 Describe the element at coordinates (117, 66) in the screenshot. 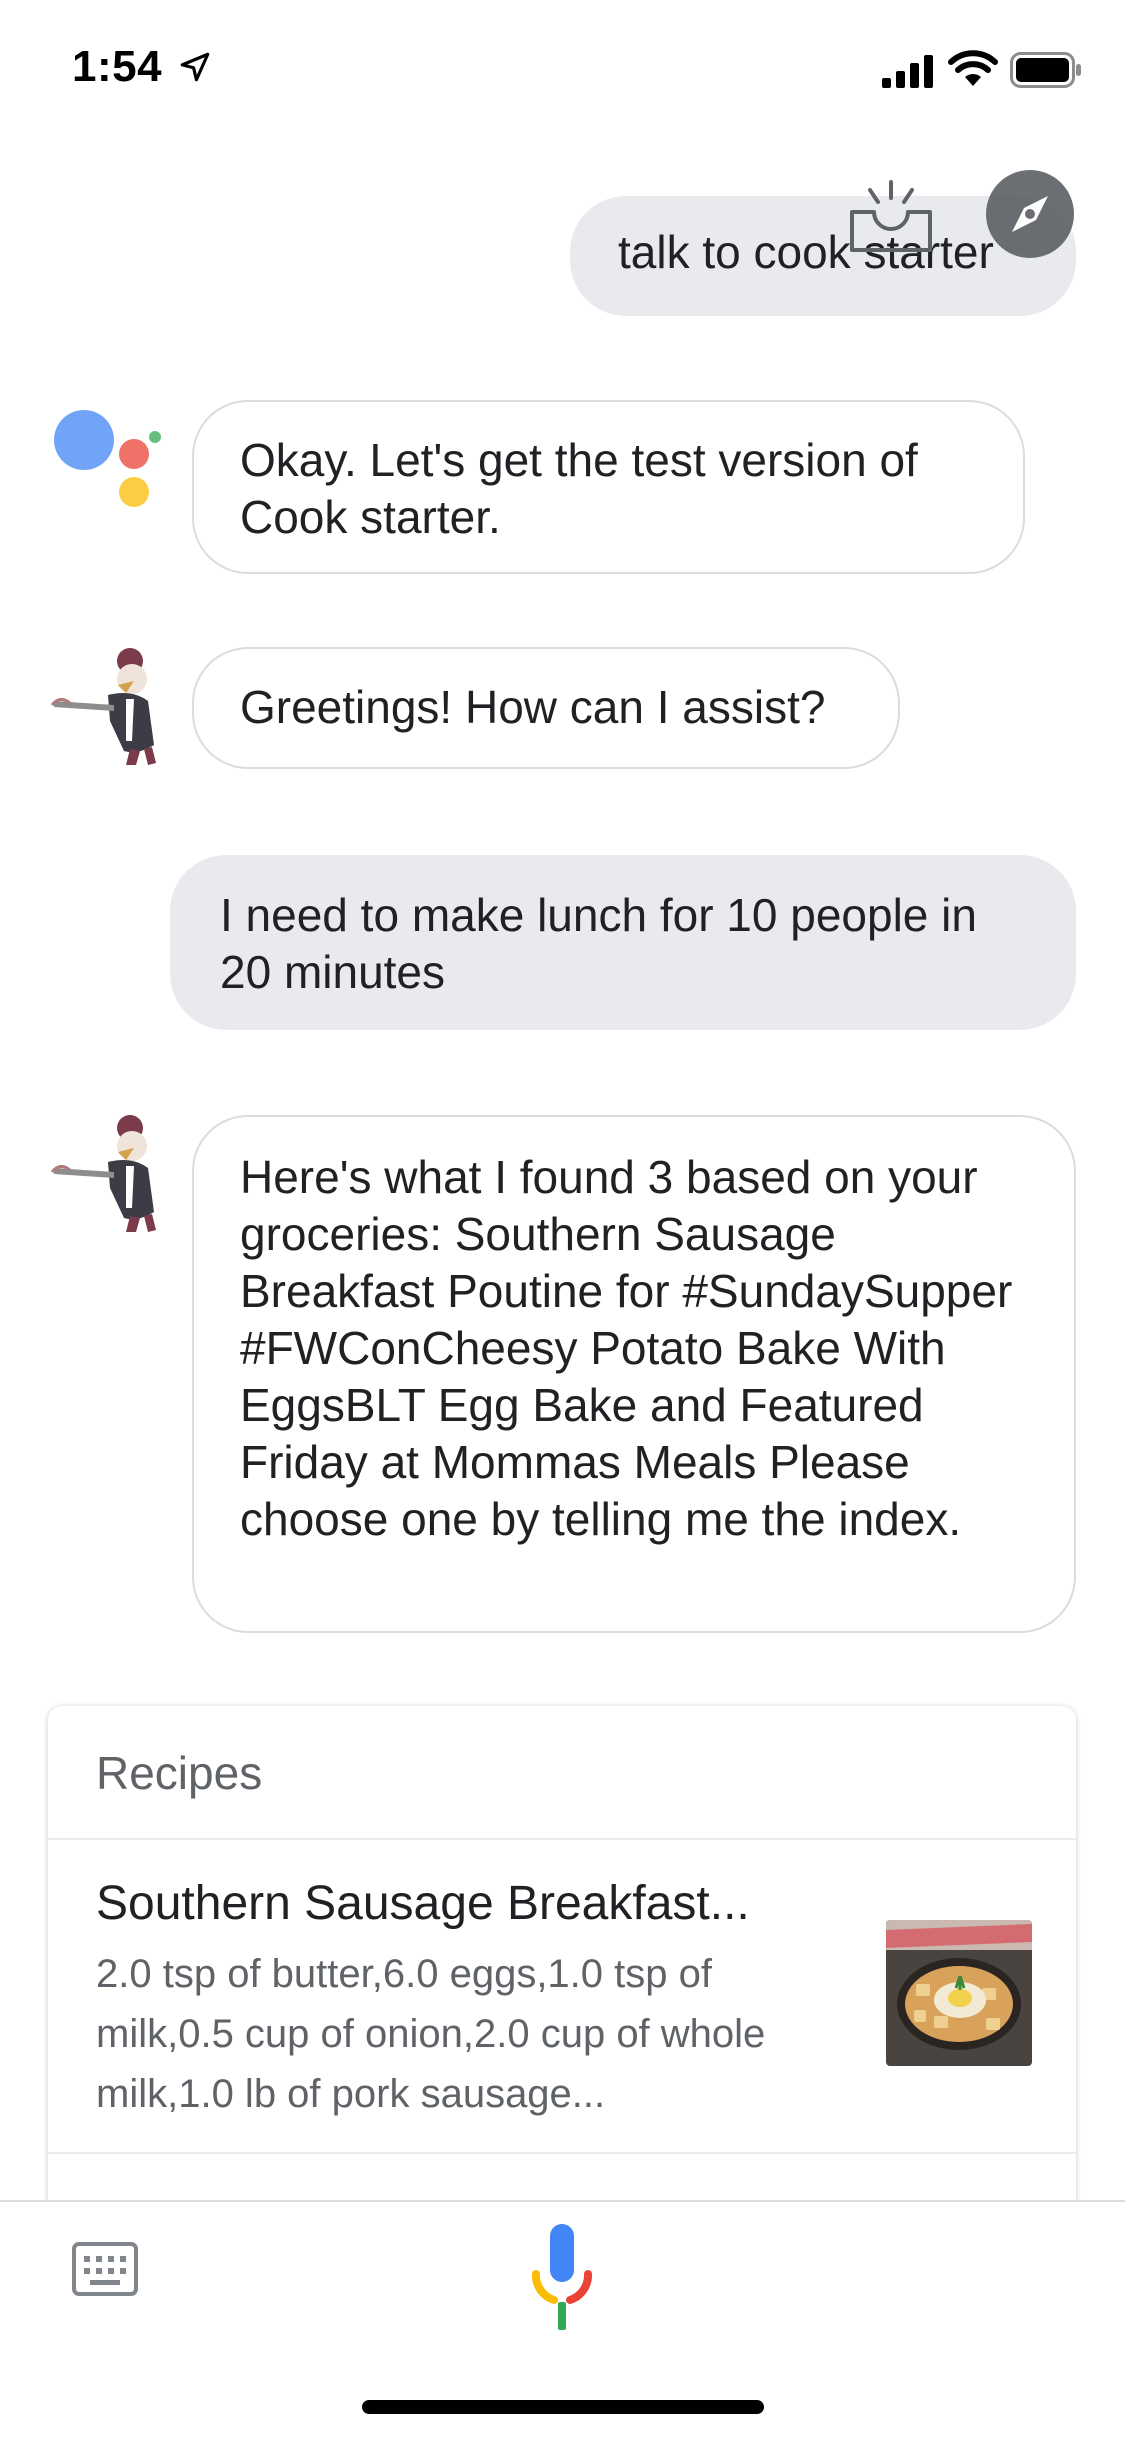

I see `status-time: 1:54` at that location.